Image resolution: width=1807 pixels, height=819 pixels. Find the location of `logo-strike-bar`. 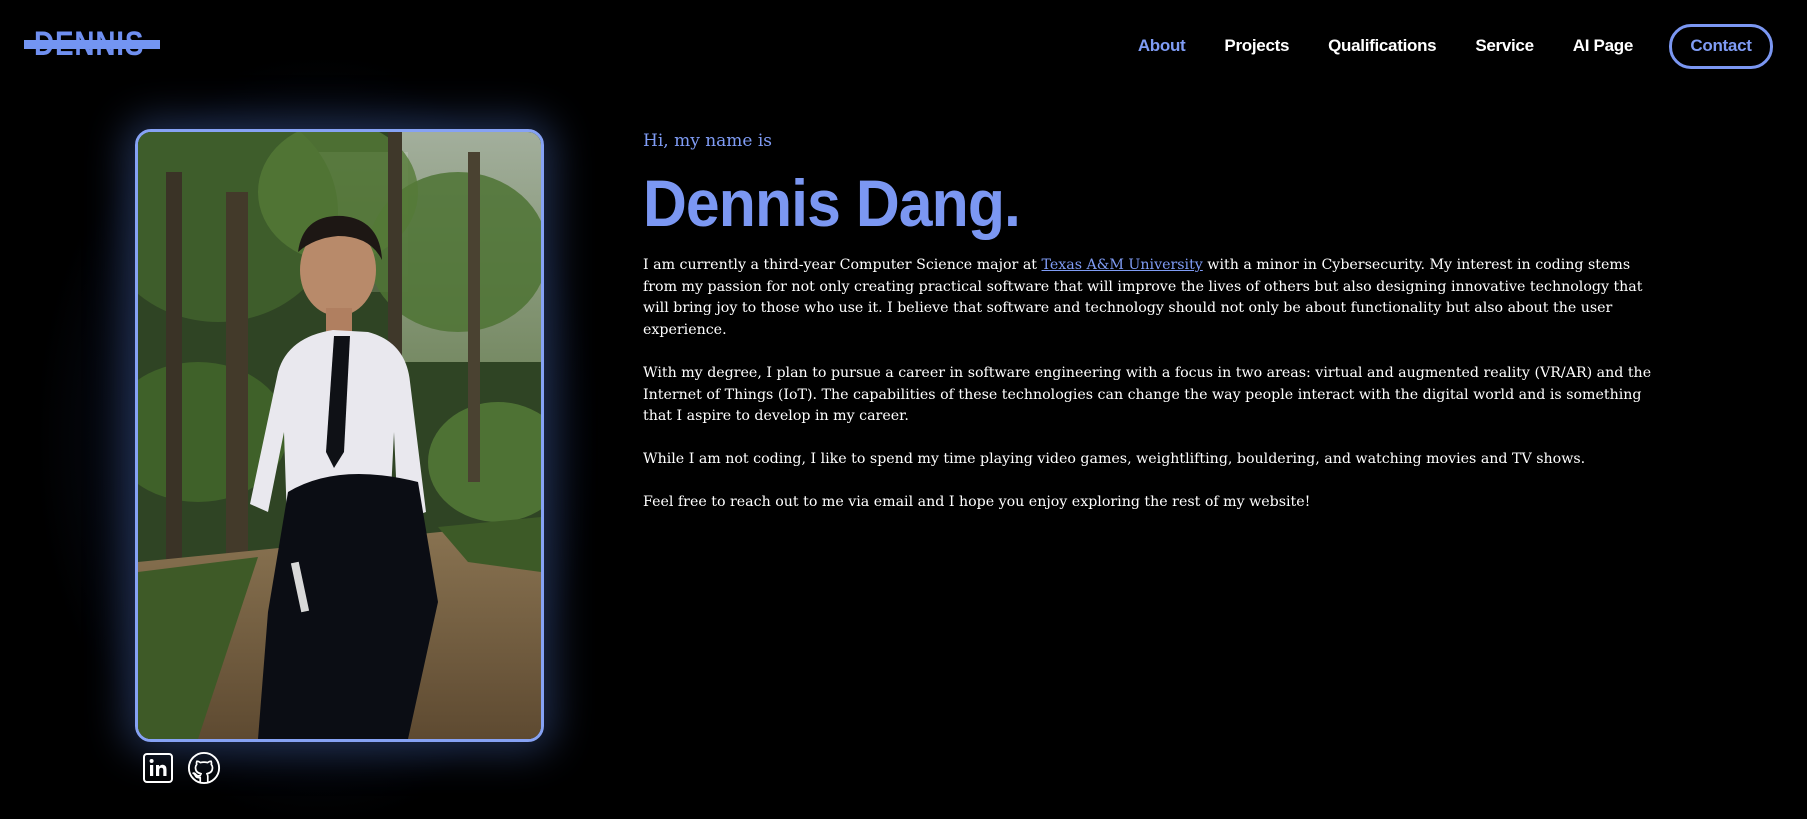

logo-strike-bar is located at coordinates (92, 44).